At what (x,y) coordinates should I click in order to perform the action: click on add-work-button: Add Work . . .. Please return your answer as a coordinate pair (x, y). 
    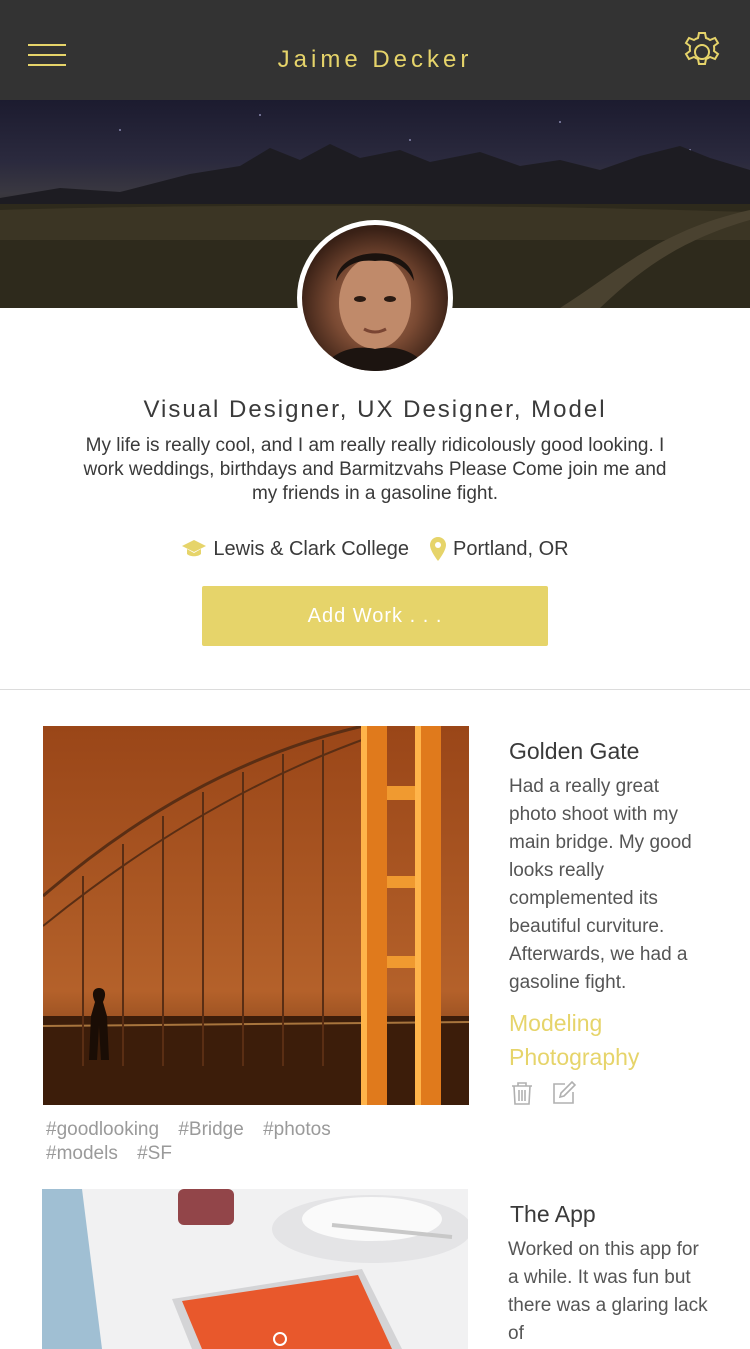
    Looking at the image, I should click on (375, 616).